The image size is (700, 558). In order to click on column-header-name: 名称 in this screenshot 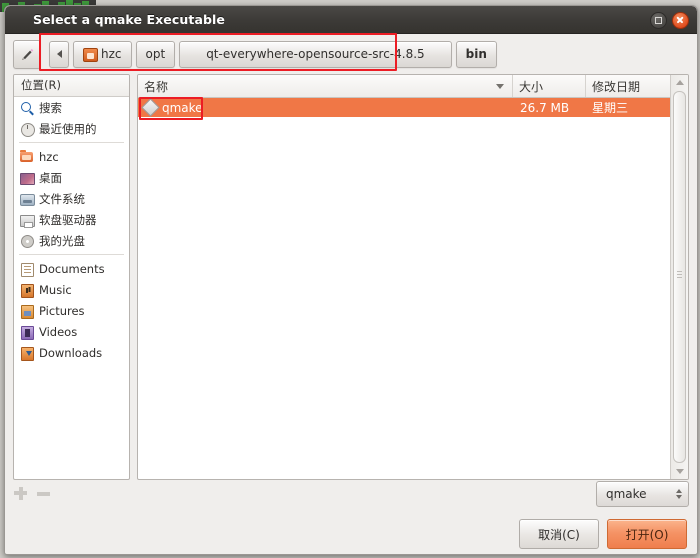, I will do `click(325, 86)`.